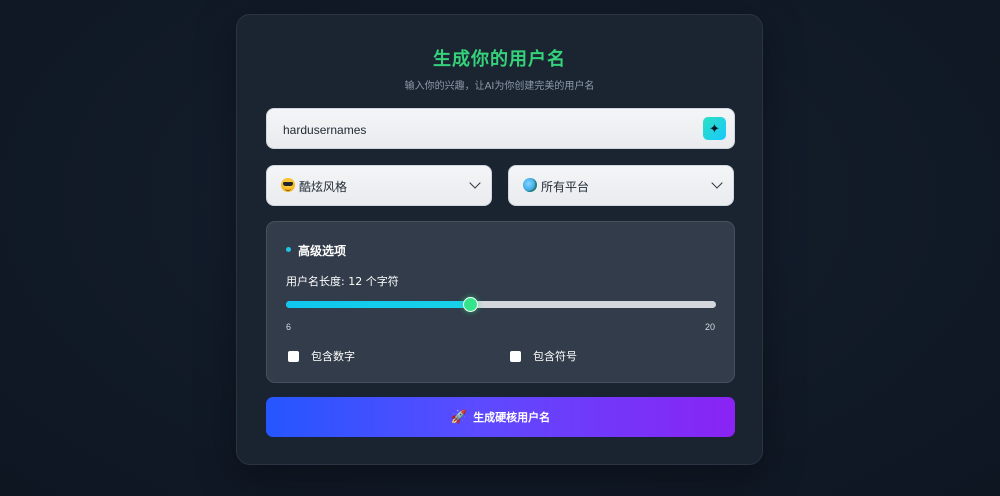  What do you see at coordinates (710, 327) in the screenshot?
I see `slider-max-label: 20` at bounding box center [710, 327].